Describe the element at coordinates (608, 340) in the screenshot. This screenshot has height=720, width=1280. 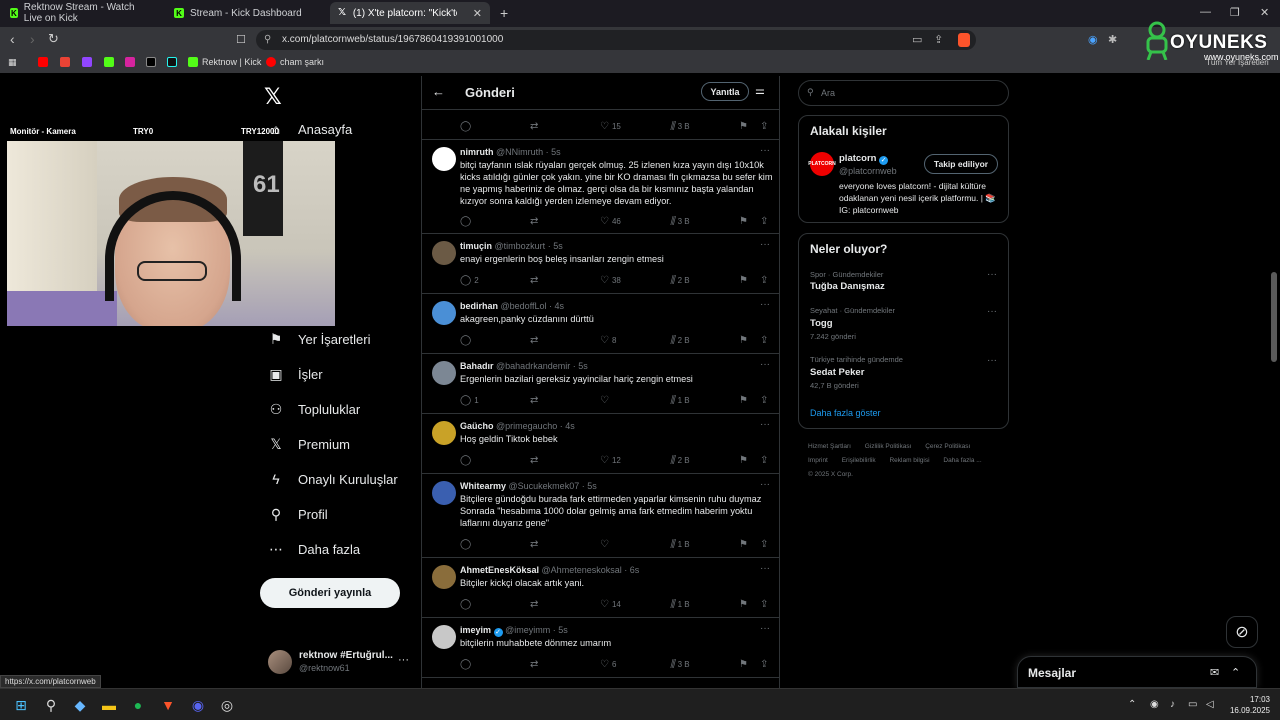
I see `like-icon: ♡ 8` at that location.